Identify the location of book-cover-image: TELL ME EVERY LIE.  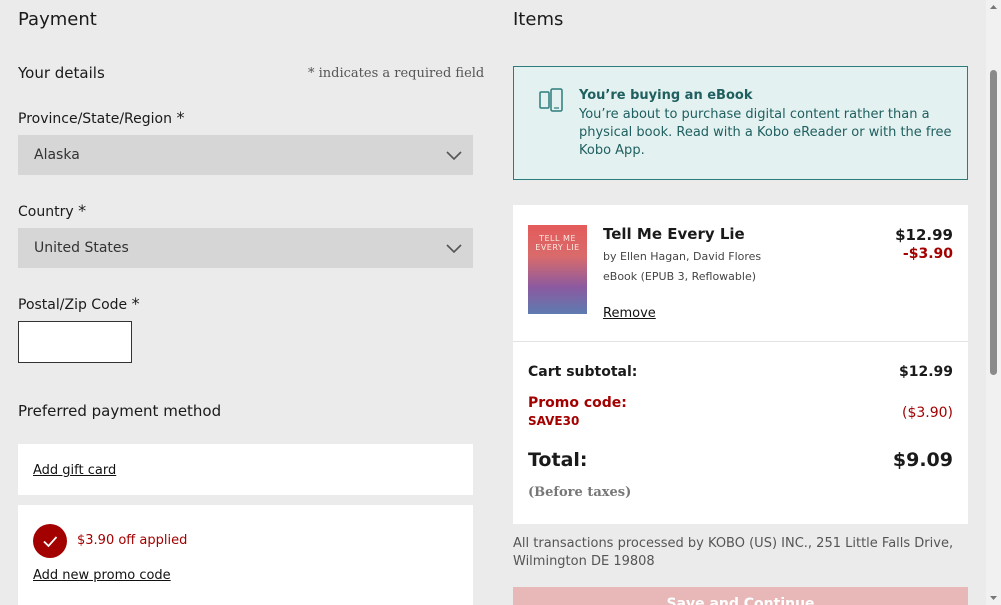
(557, 269).